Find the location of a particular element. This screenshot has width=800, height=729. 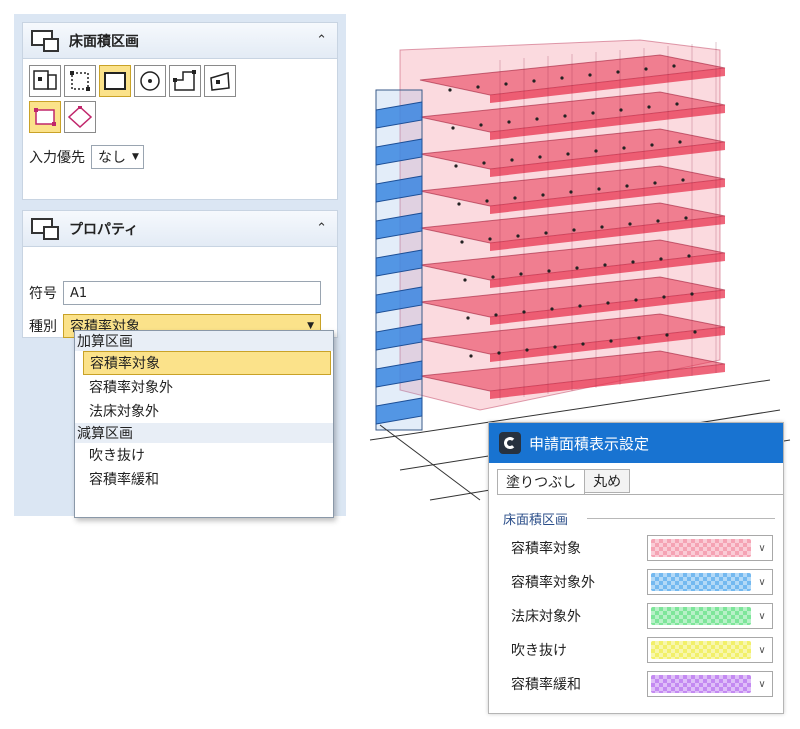

tab-divider is located at coordinates (640, 494).